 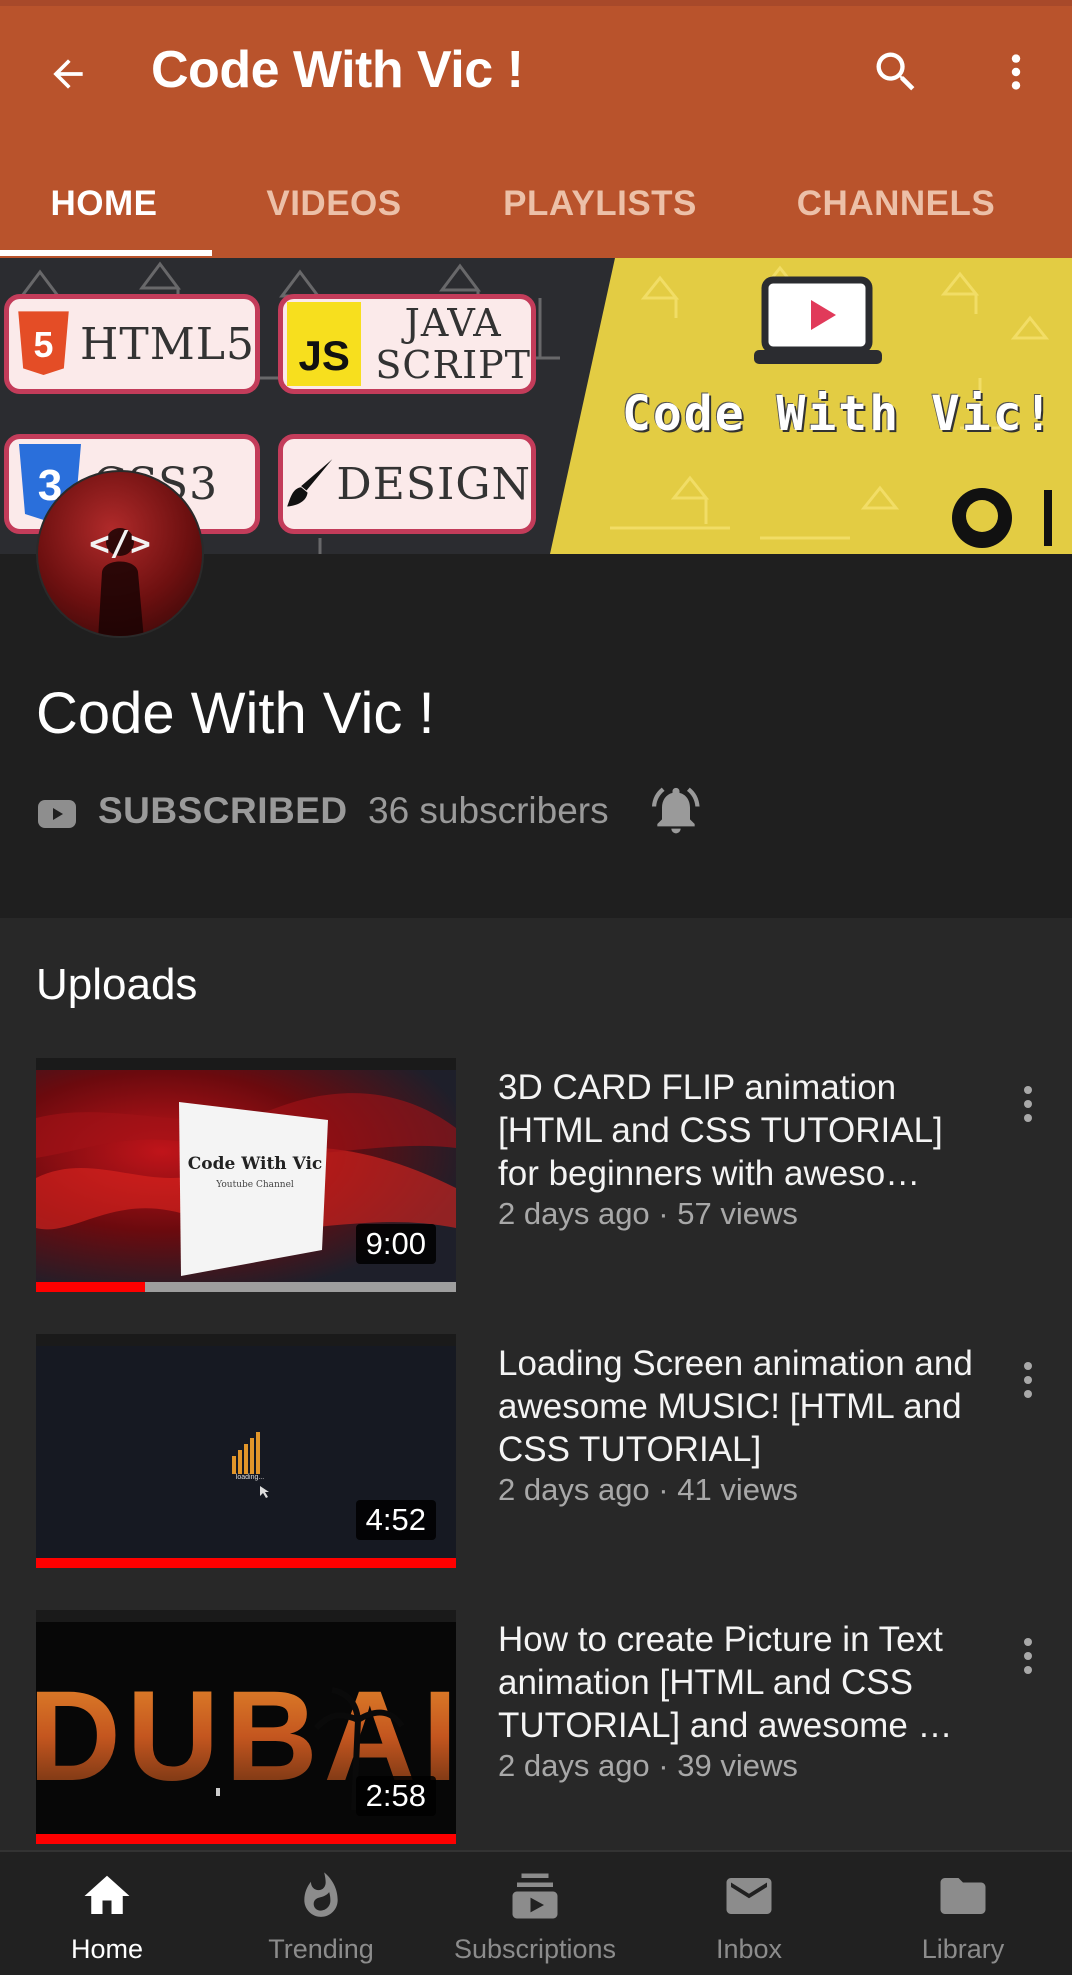 I want to click on video-duration: 2:58, so click(x=395, y=1796).